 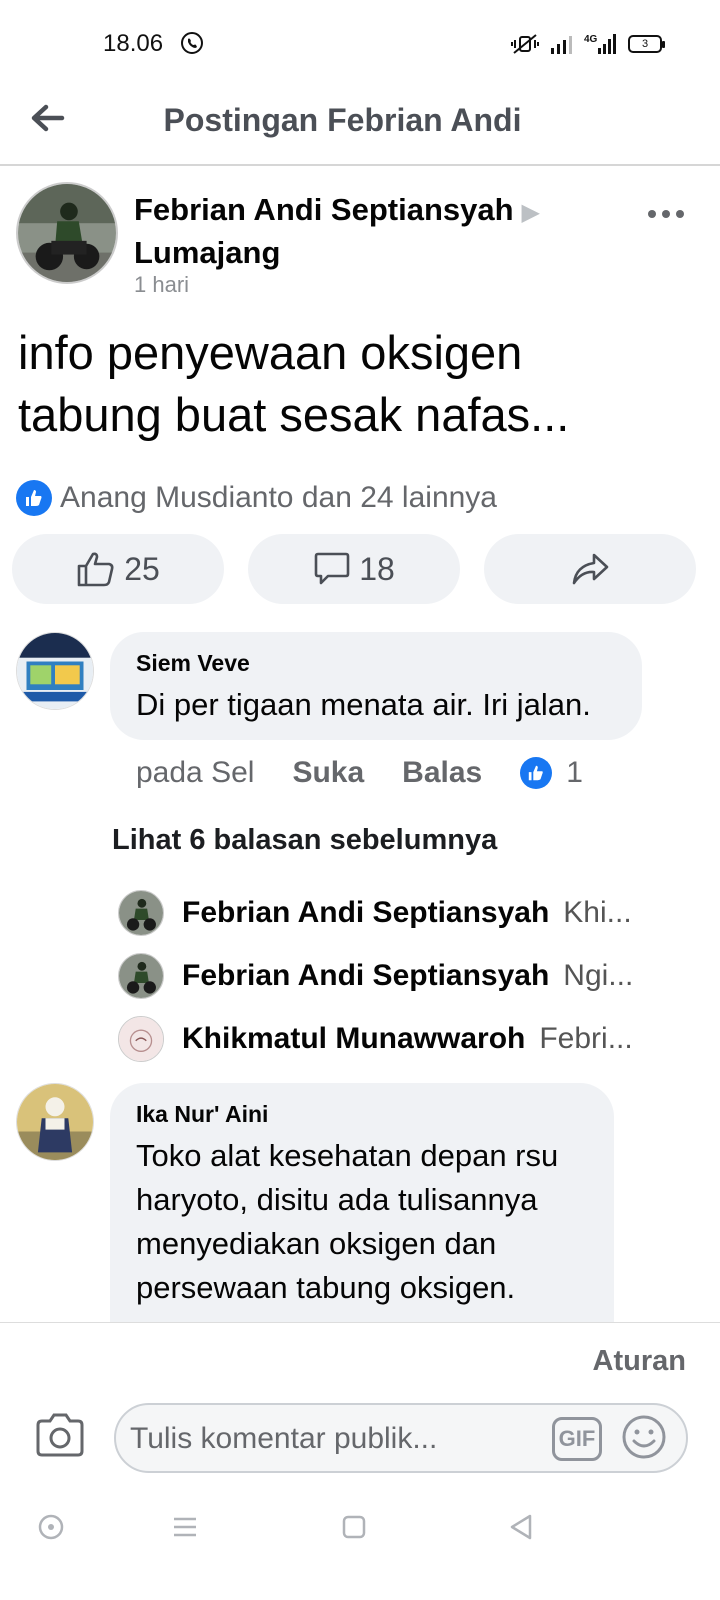 I want to click on top-header: Postingan Febrian Andi, so click(x=360, y=127).